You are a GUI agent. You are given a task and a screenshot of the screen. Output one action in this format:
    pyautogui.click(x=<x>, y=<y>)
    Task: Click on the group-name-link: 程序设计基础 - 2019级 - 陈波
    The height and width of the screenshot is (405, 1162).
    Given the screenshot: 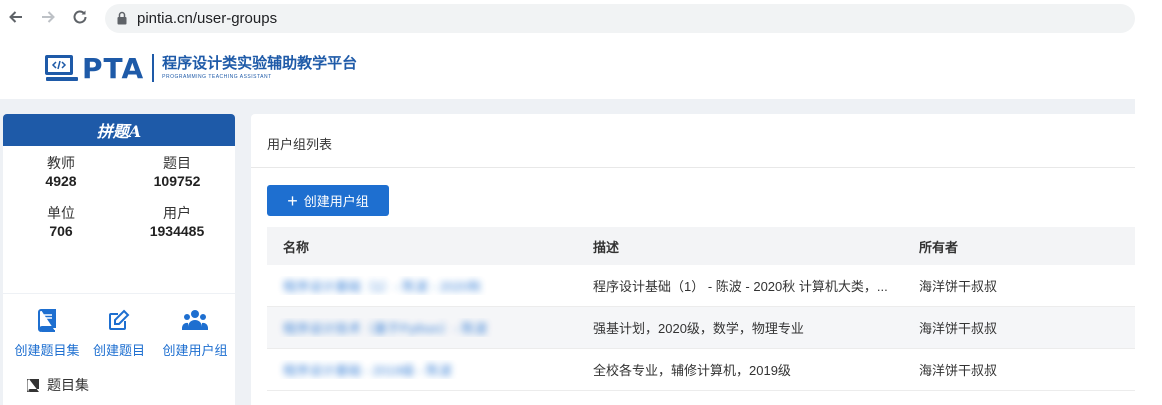 What is the action you would take?
    pyautogui.click(x=367, y=370)
    